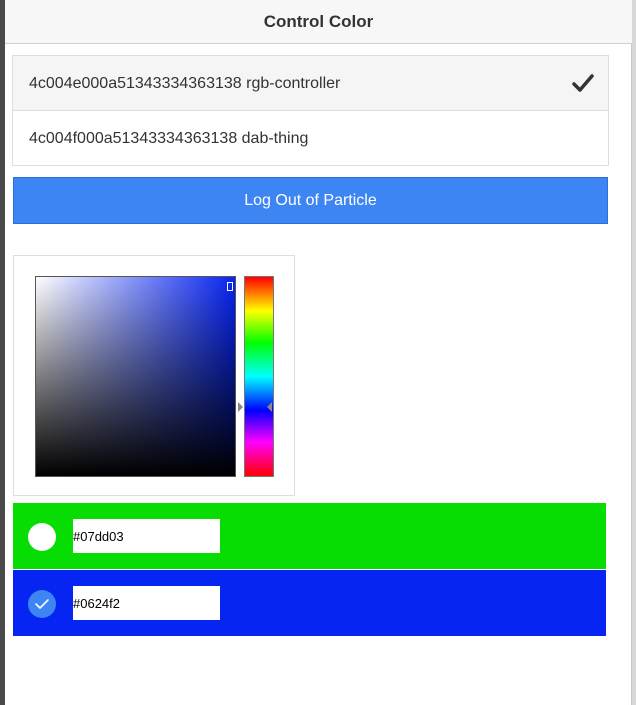 The image size is (636, 705). I want to click on checkmark-icon, so click(583, 83).